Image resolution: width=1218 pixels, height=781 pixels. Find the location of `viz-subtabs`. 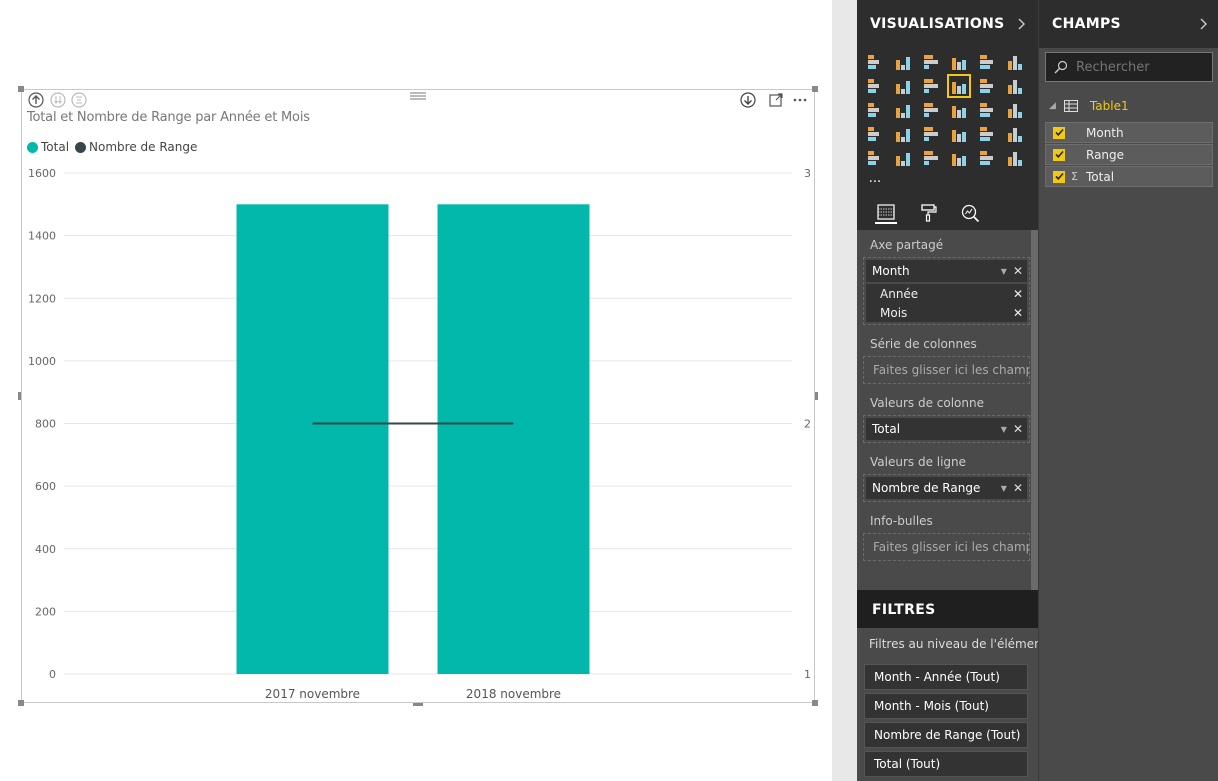

viz-subtabs is located at coordinates (947, 212).